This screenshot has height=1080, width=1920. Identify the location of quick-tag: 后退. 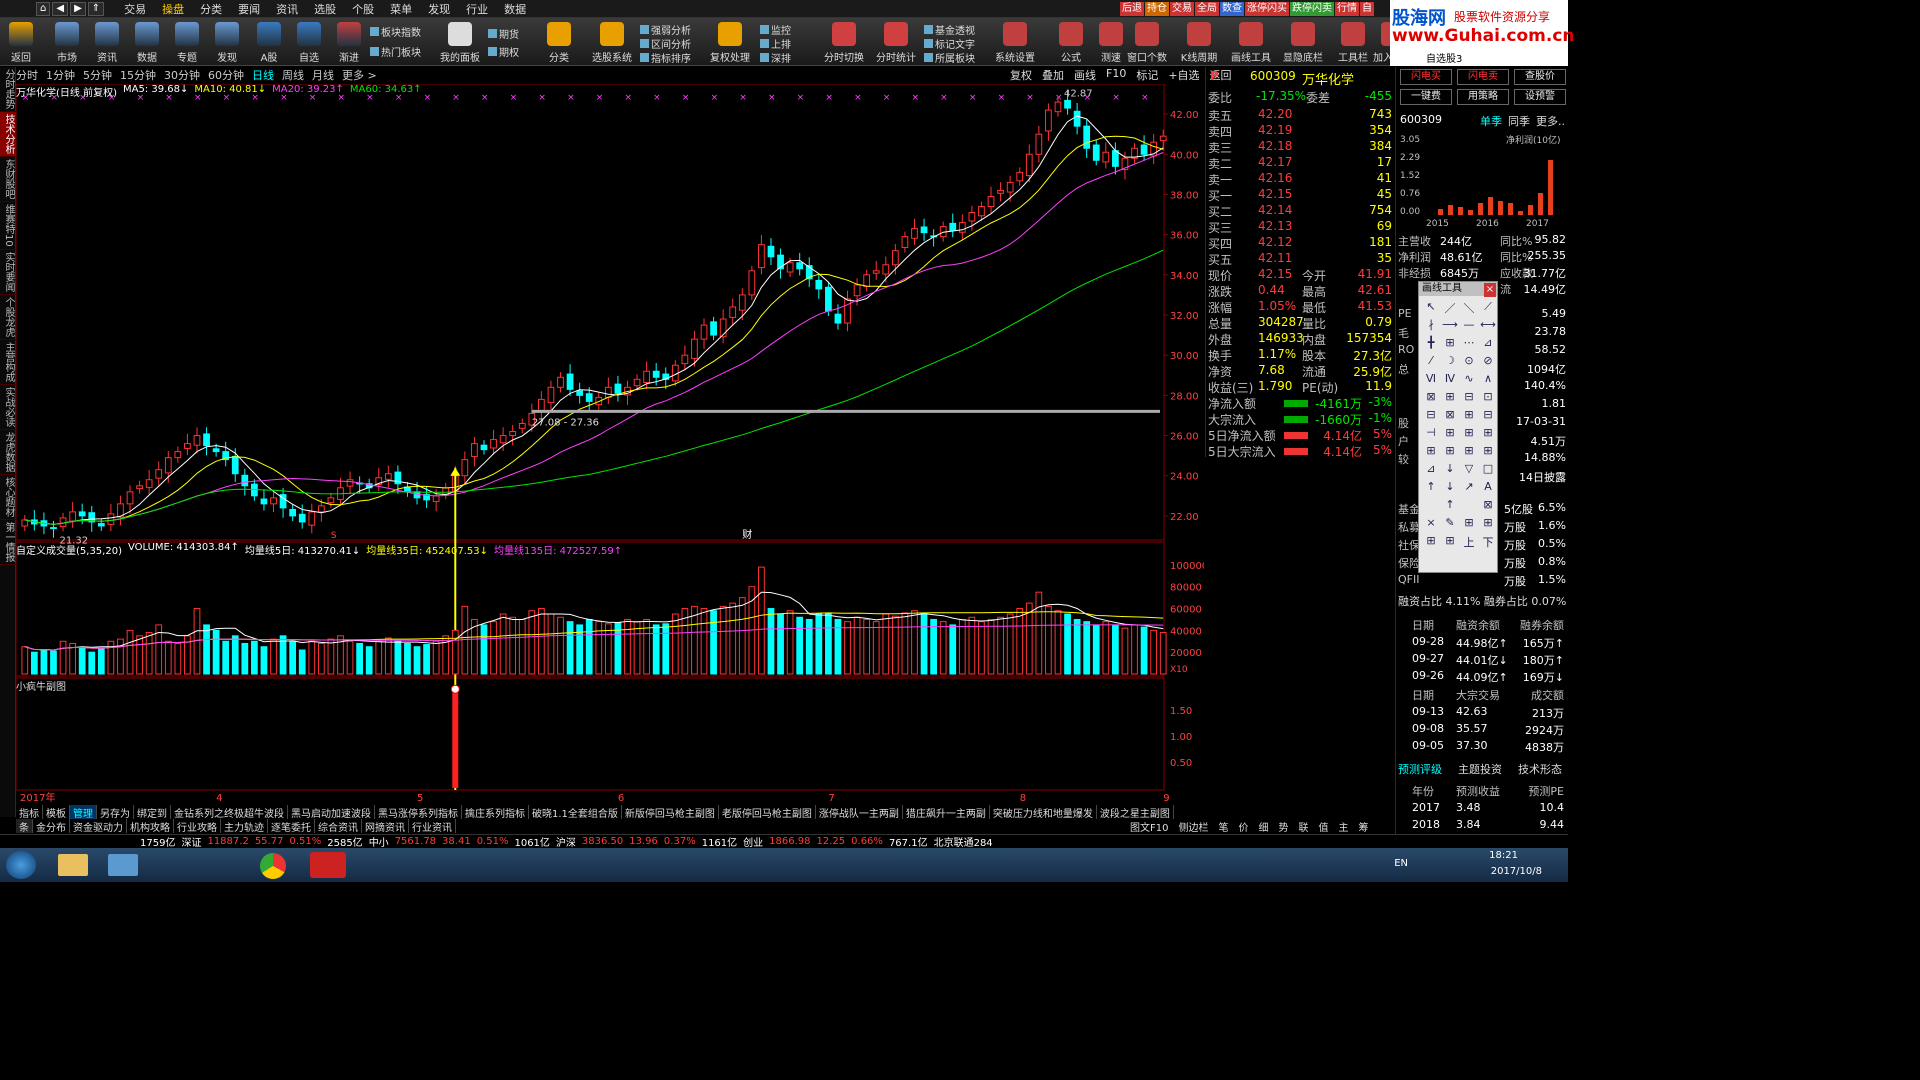
(1132, 9).